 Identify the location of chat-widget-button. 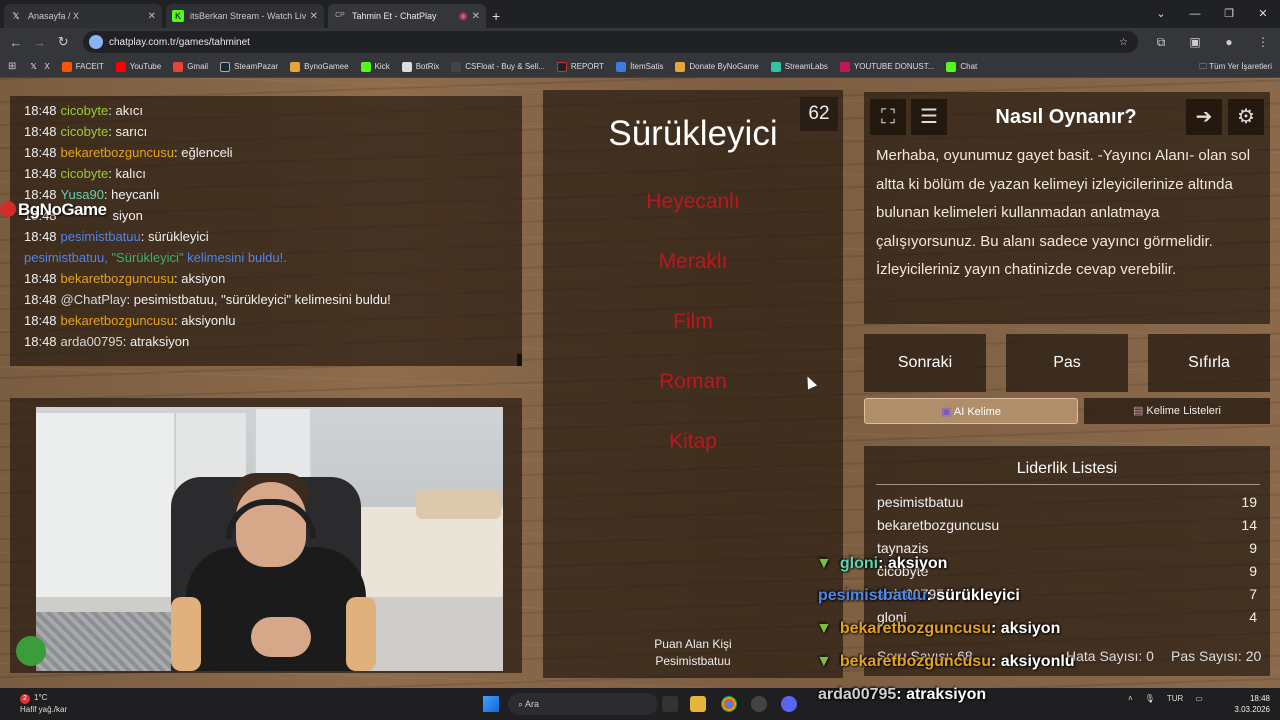
(31, 651).